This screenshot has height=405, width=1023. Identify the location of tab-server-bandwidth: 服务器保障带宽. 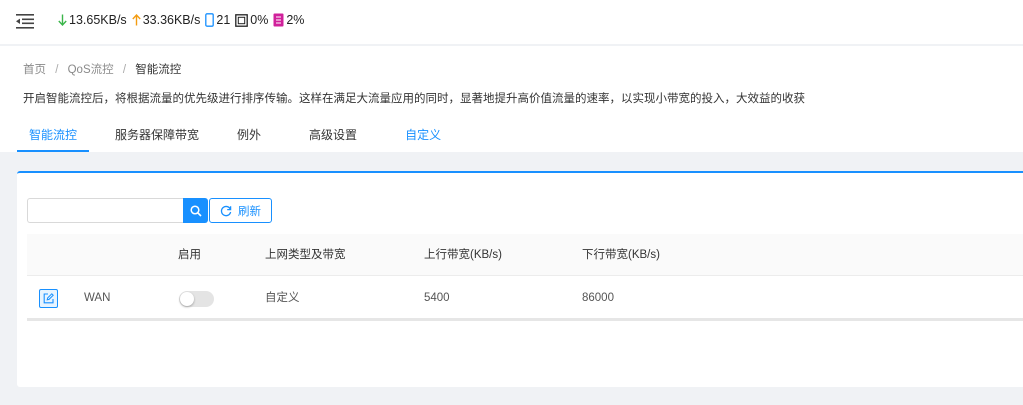
(157, 135).